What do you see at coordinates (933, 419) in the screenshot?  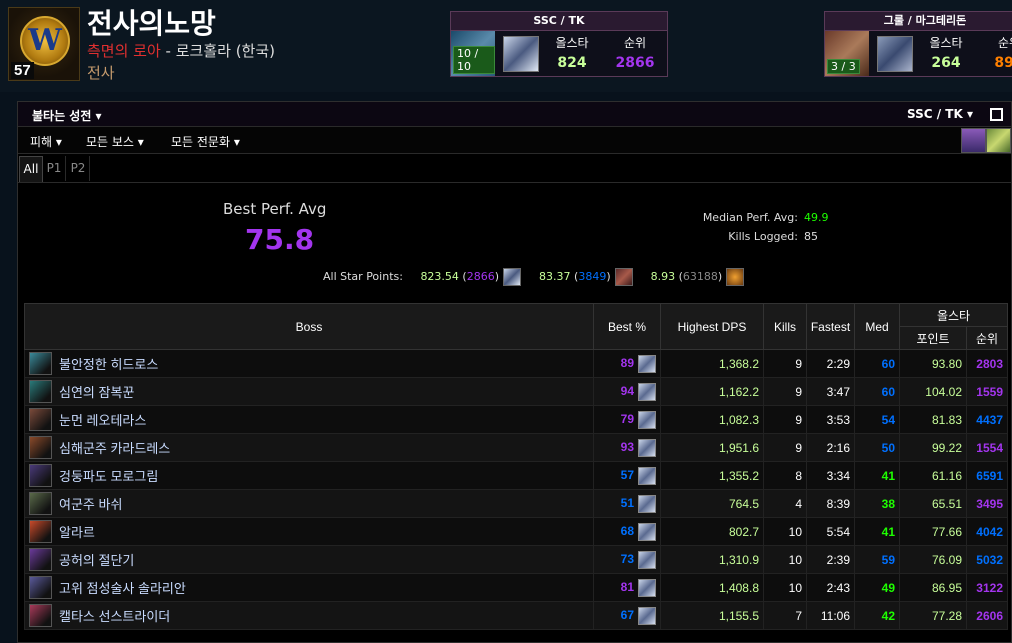 I see `points-cell: 81.83` at bounding box center [933, 419].